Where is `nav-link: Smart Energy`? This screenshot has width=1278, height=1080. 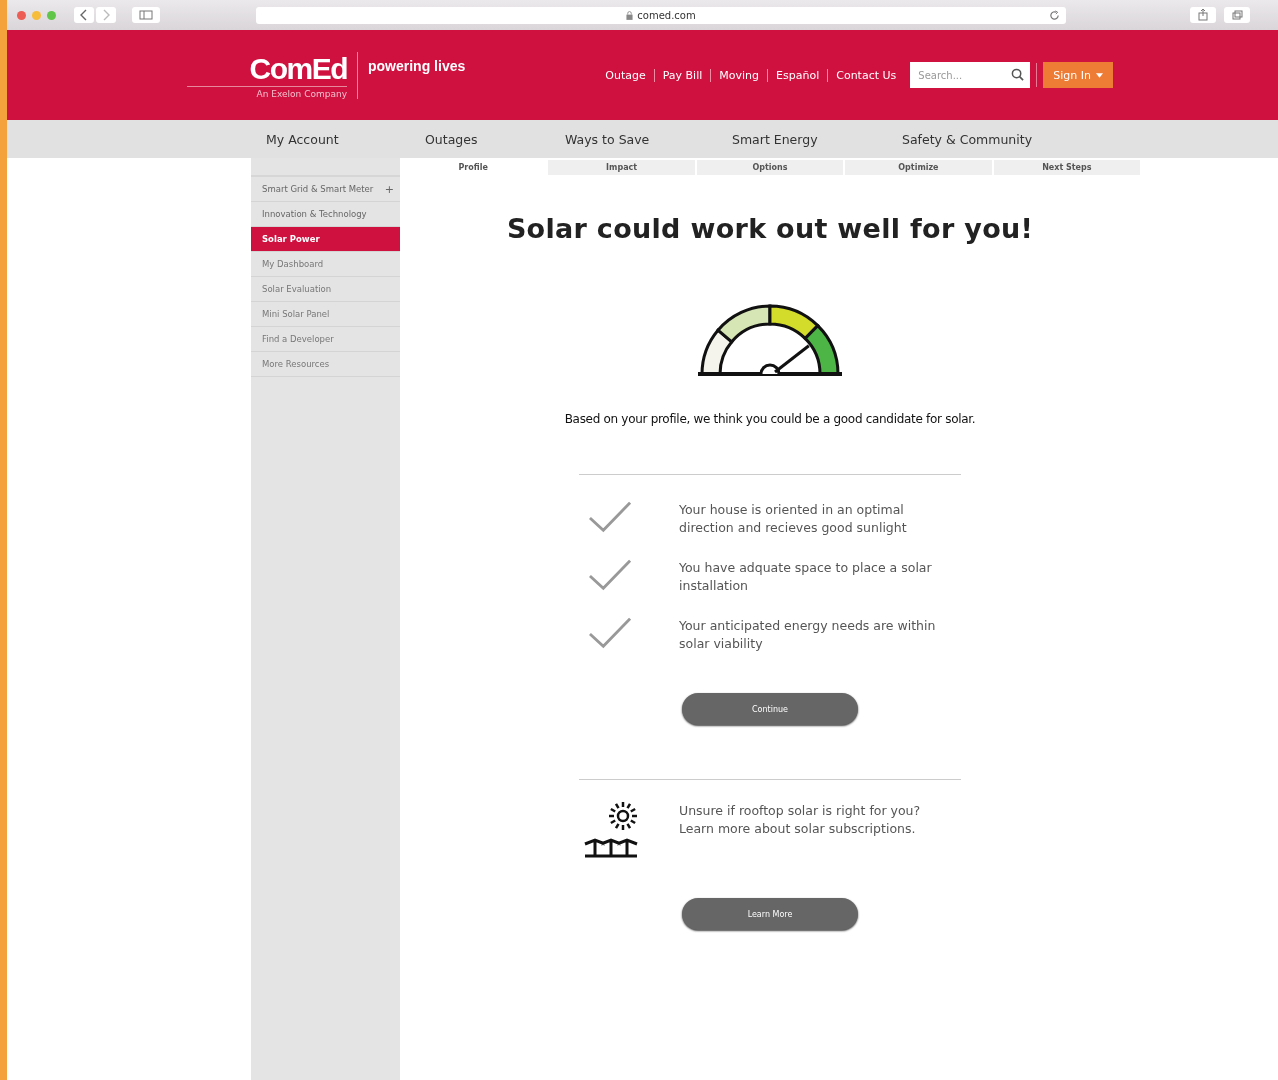
nav-link: Smart Energy is located at coordinates (817, 139).